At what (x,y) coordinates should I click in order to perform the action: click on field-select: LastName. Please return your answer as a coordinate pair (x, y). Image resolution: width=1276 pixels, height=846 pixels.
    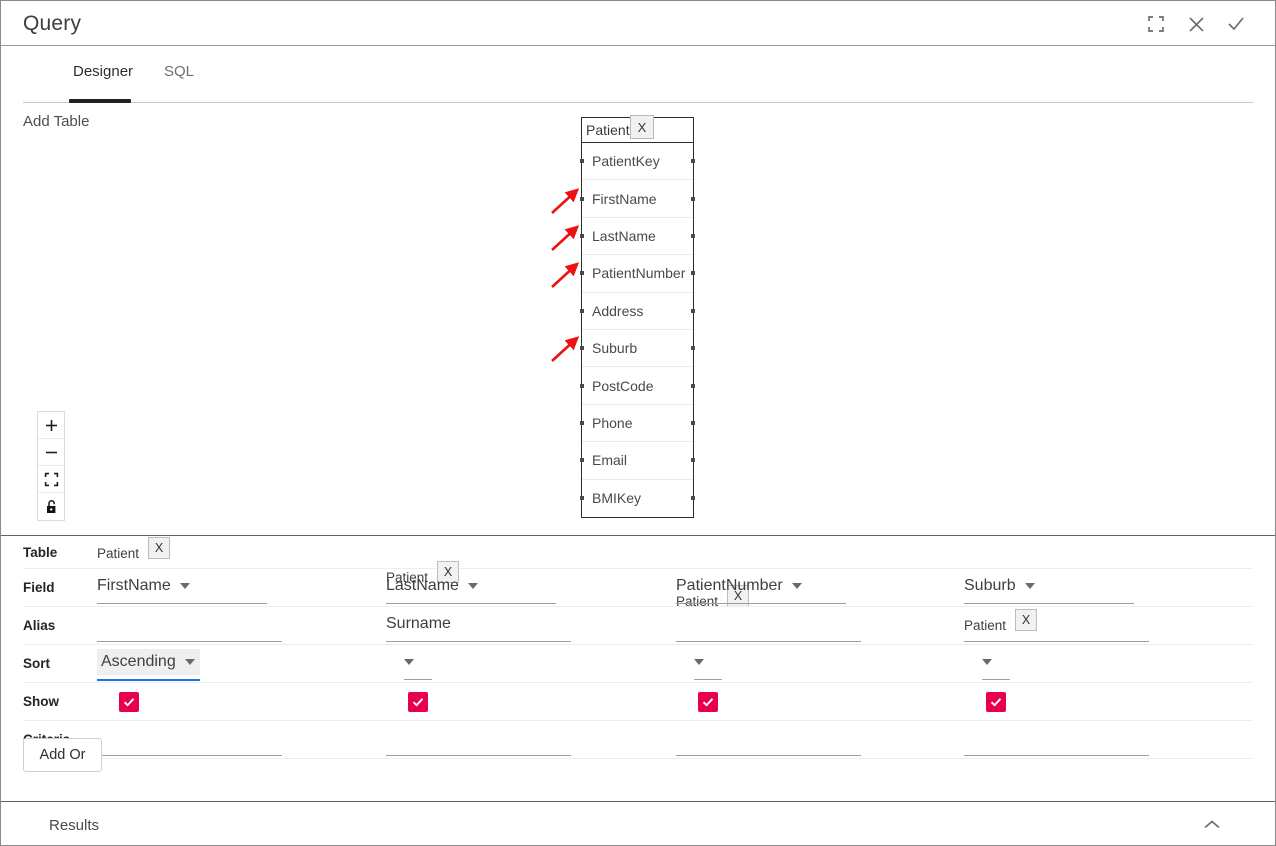
    Looking at the image, I should click on (471, 586).